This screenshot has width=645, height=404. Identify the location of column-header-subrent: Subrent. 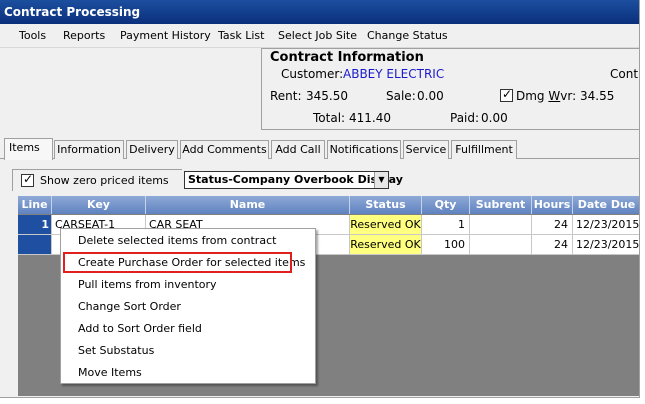
(501, 205).